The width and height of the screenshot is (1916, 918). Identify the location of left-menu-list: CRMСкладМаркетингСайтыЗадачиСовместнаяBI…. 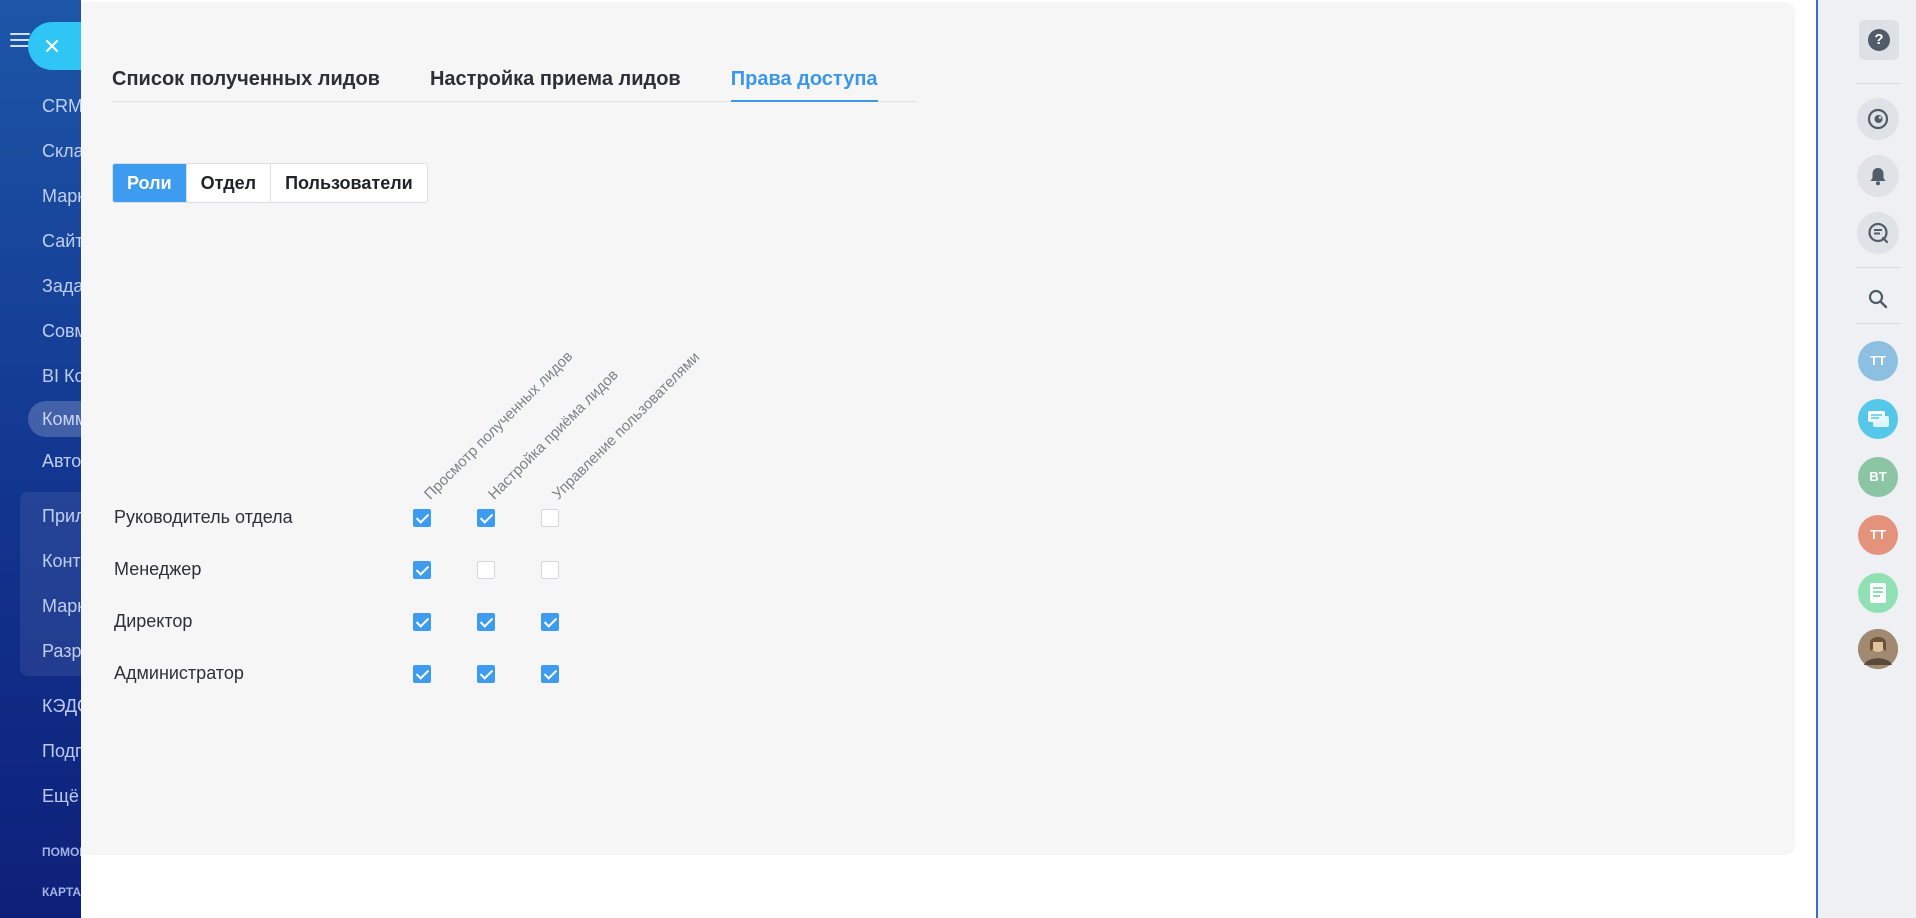
(40, 451).